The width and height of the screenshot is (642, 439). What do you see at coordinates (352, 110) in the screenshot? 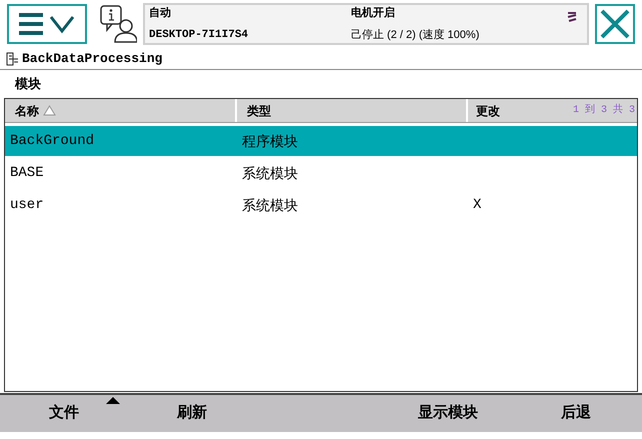
I see `column-header: 类型` at bounding box center [352, 110].